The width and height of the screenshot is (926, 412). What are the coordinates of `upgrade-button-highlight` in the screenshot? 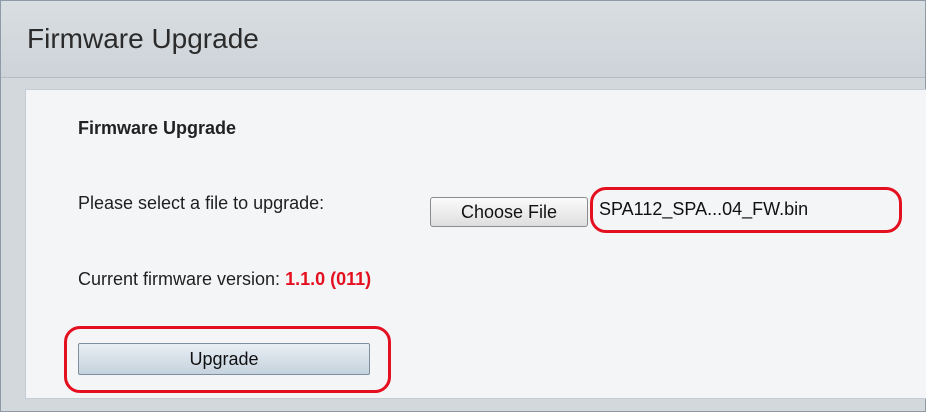 It's located at (227, 359).